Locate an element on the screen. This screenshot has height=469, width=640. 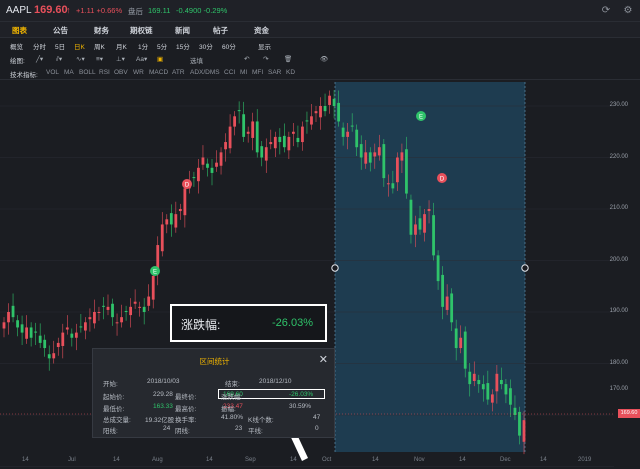
indicator-wr: WR is located at coordinates (138, 72).